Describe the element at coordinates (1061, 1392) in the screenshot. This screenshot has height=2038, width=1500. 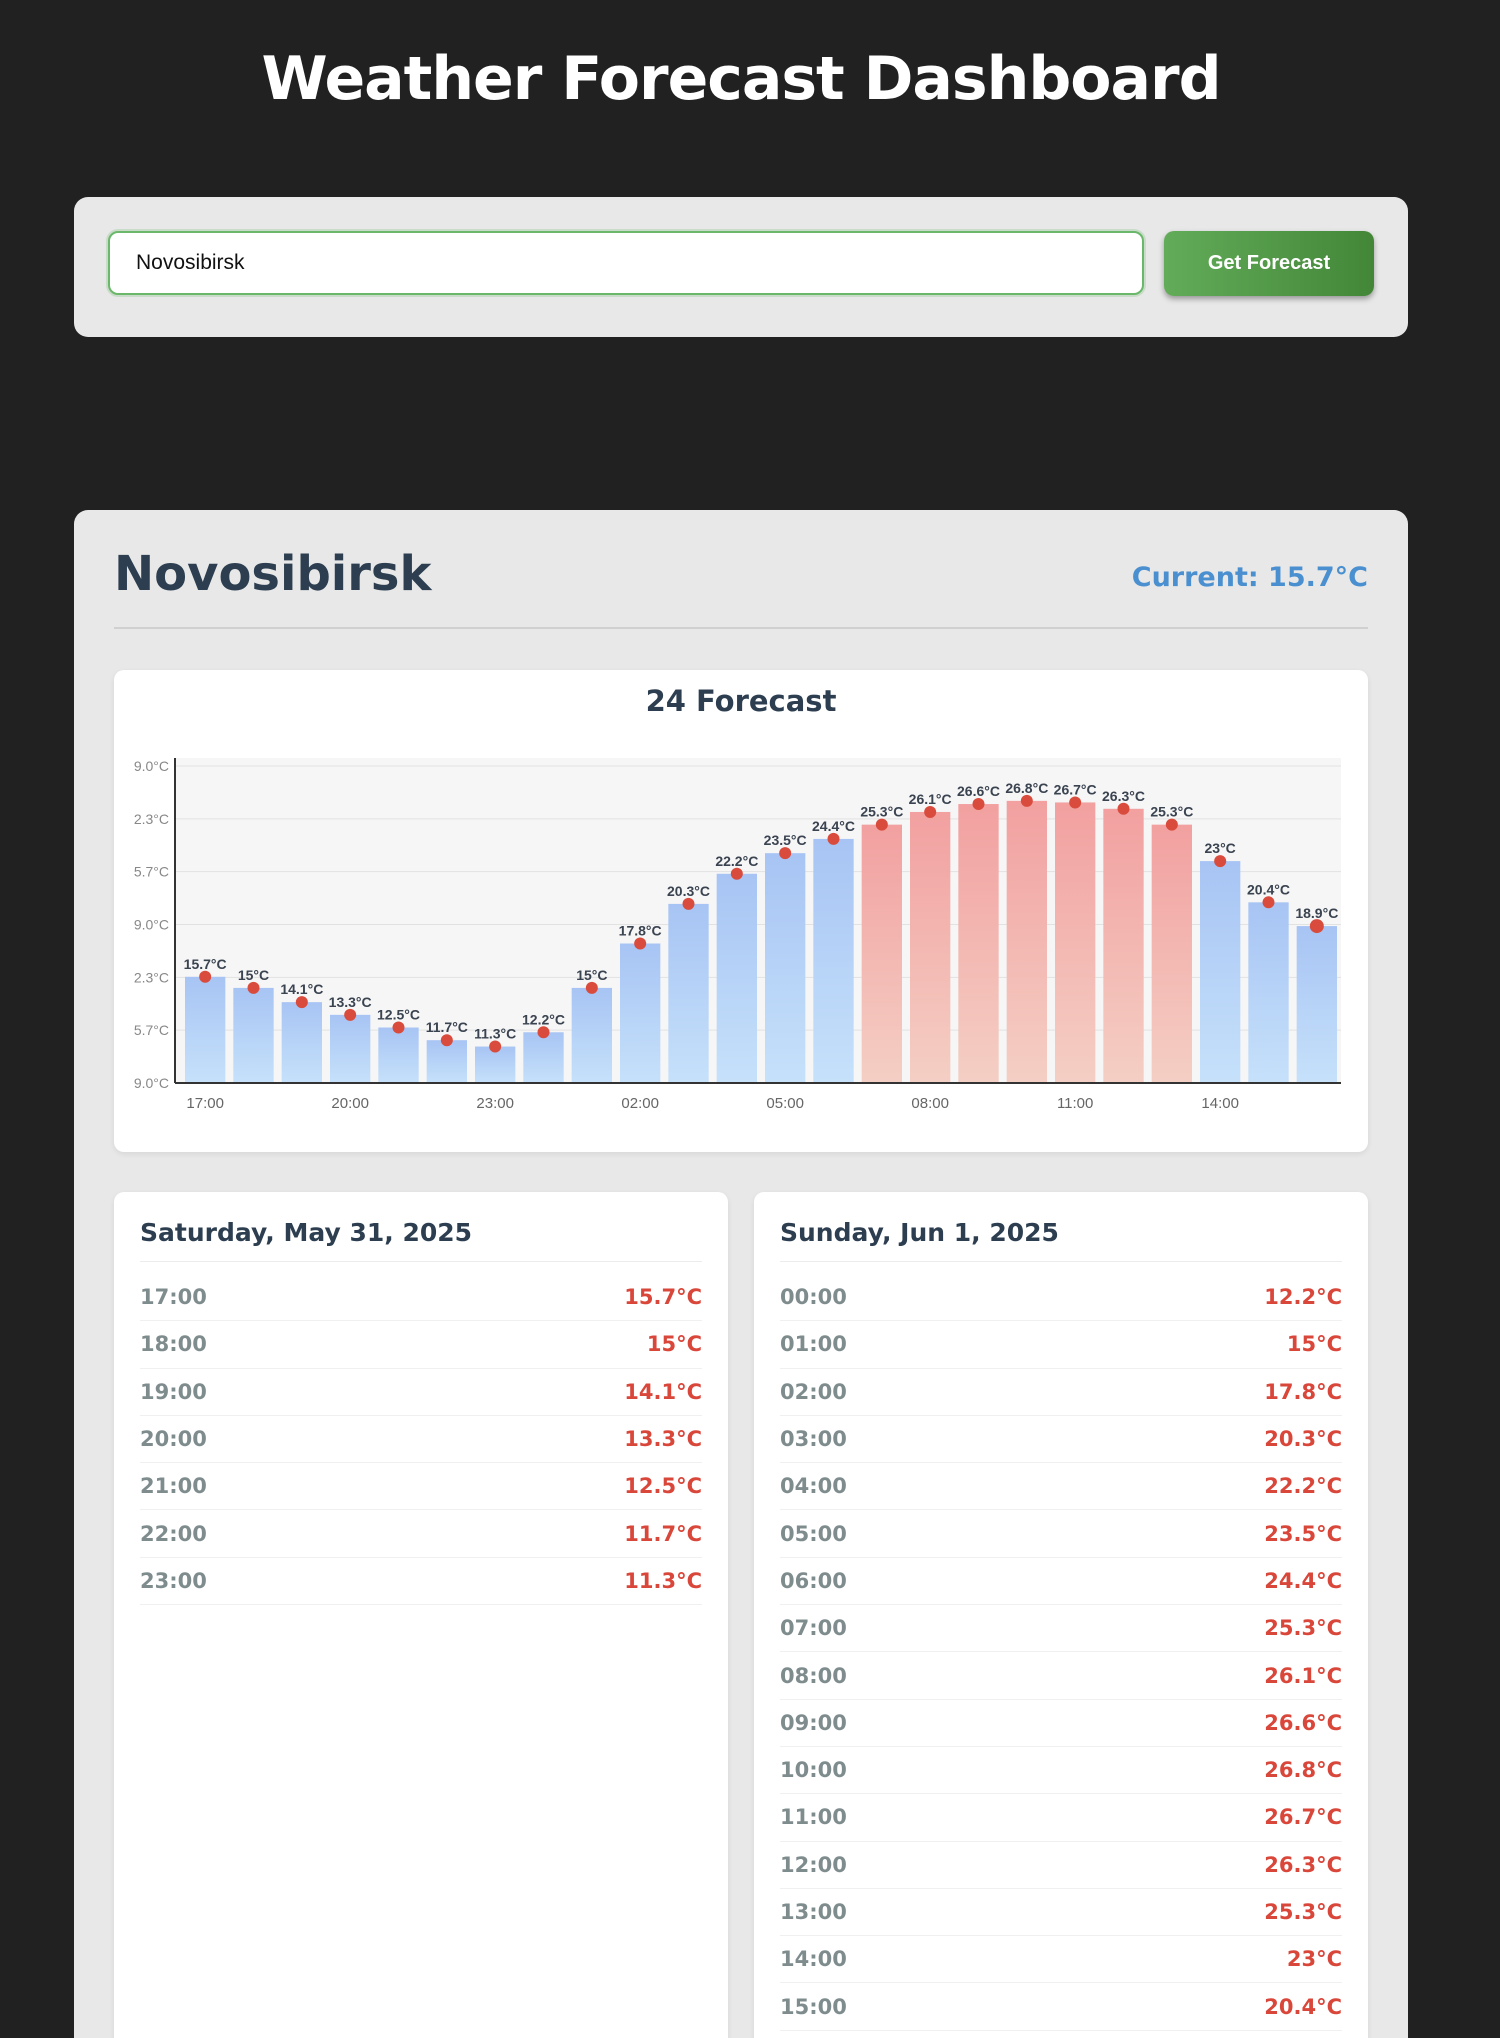
I see `hour-row: 02:00 17.8°C` at that location.